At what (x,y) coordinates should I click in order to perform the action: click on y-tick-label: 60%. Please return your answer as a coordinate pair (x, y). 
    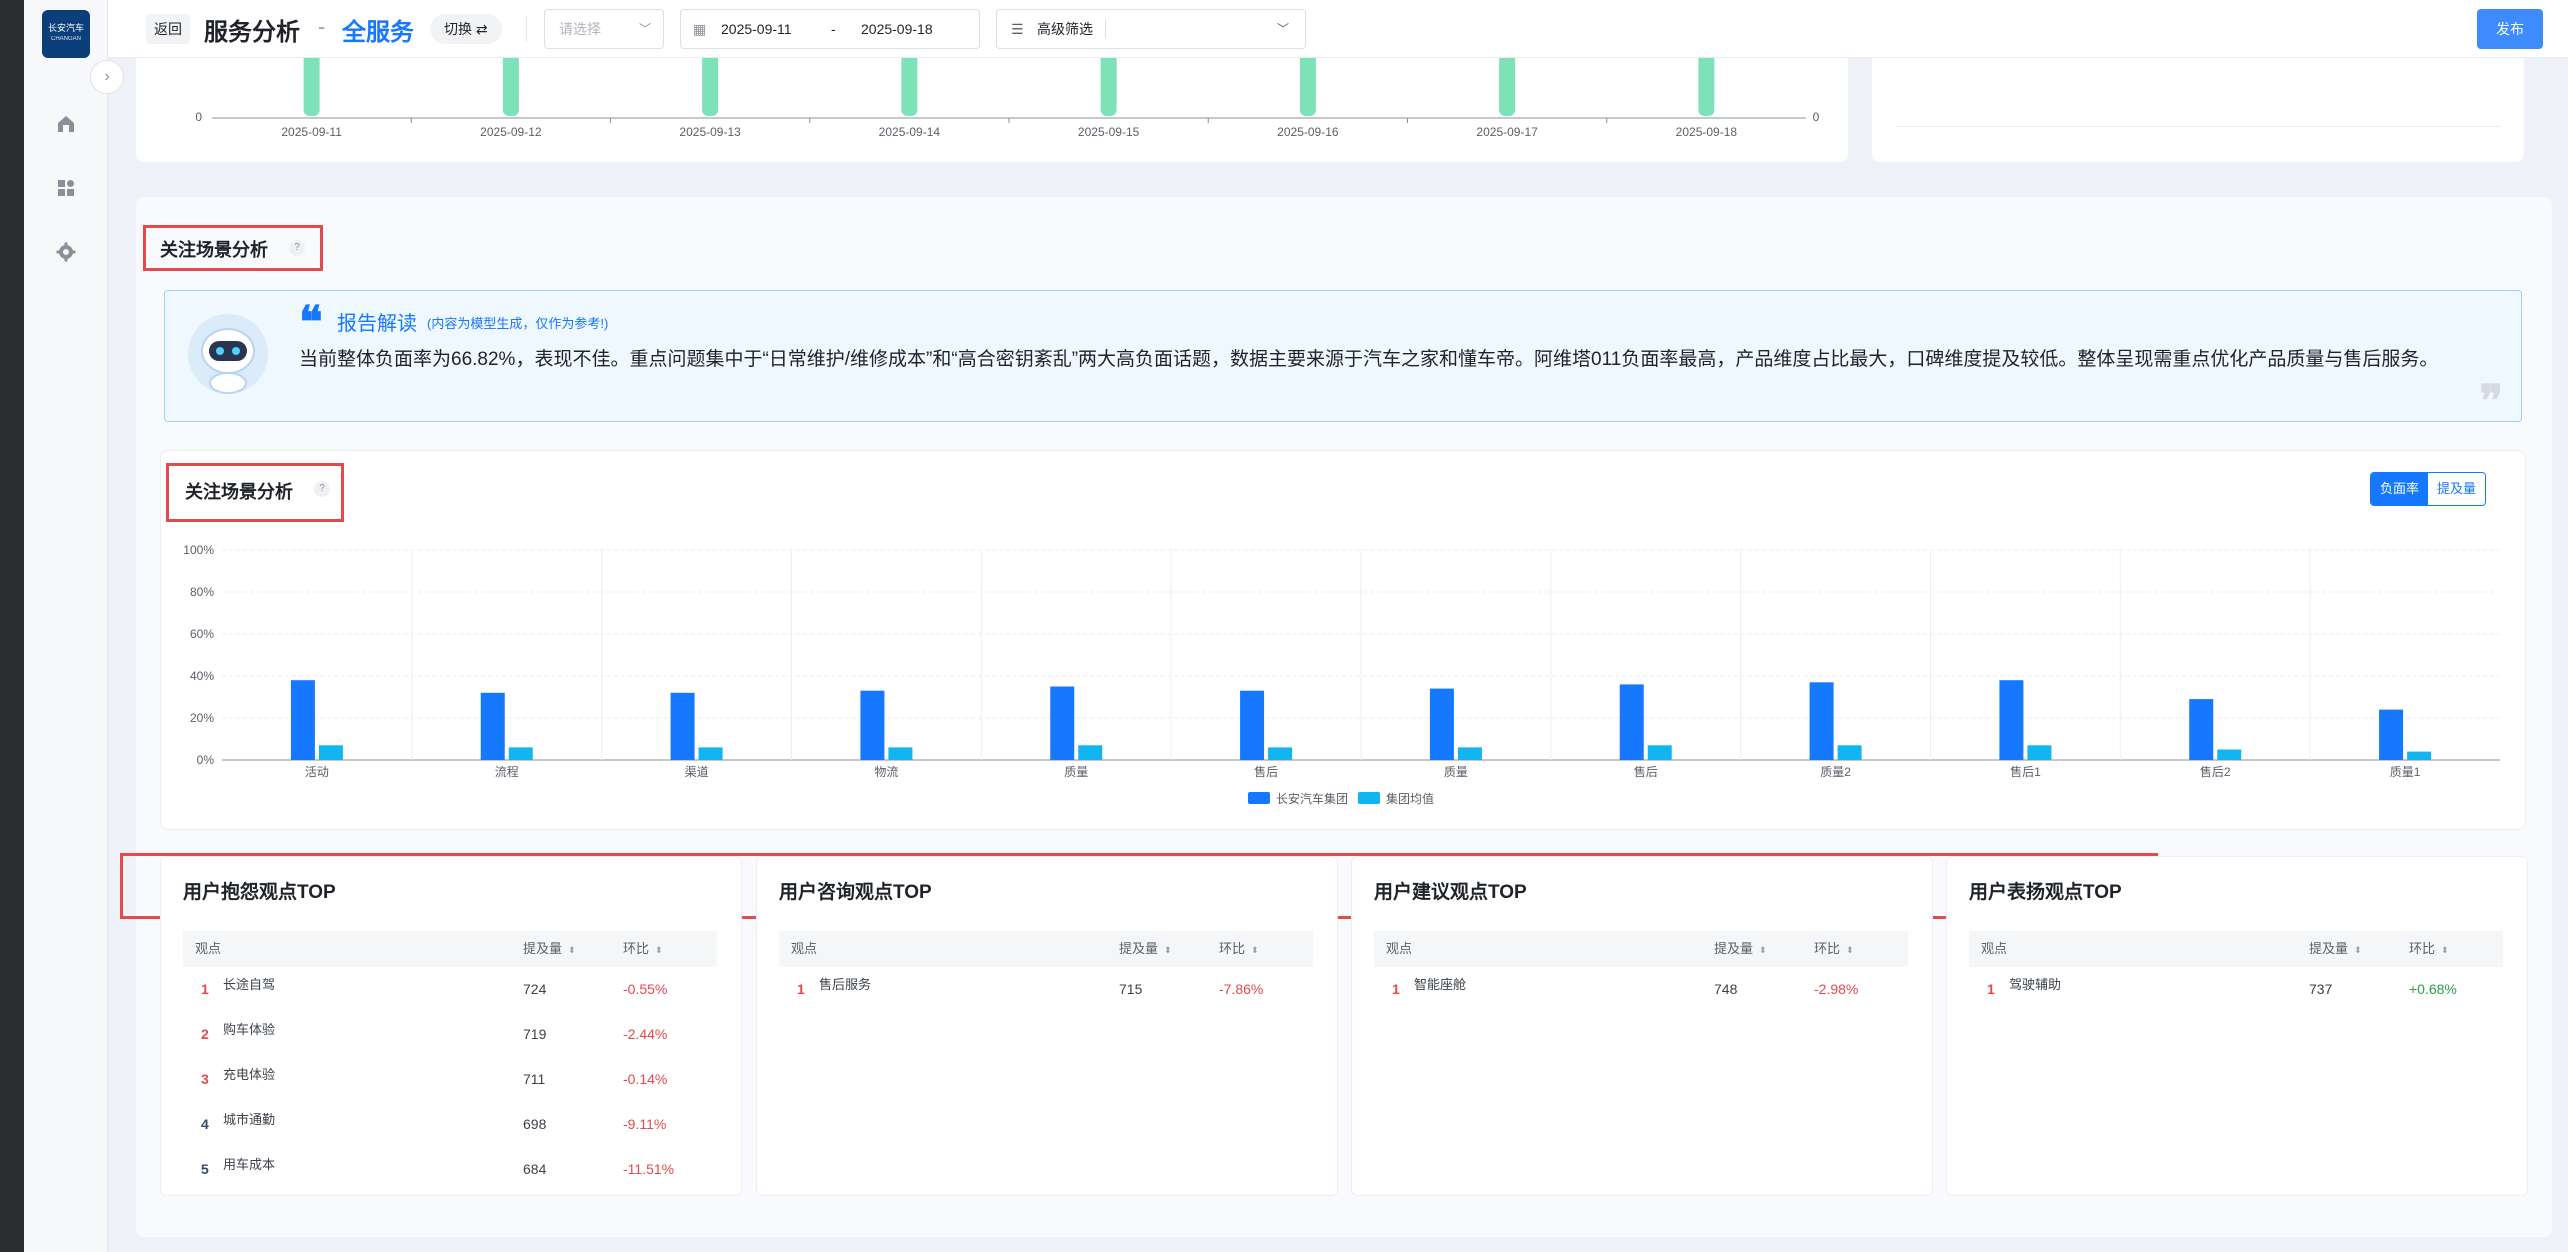
    Looking at the image, I should click on (202, 634).